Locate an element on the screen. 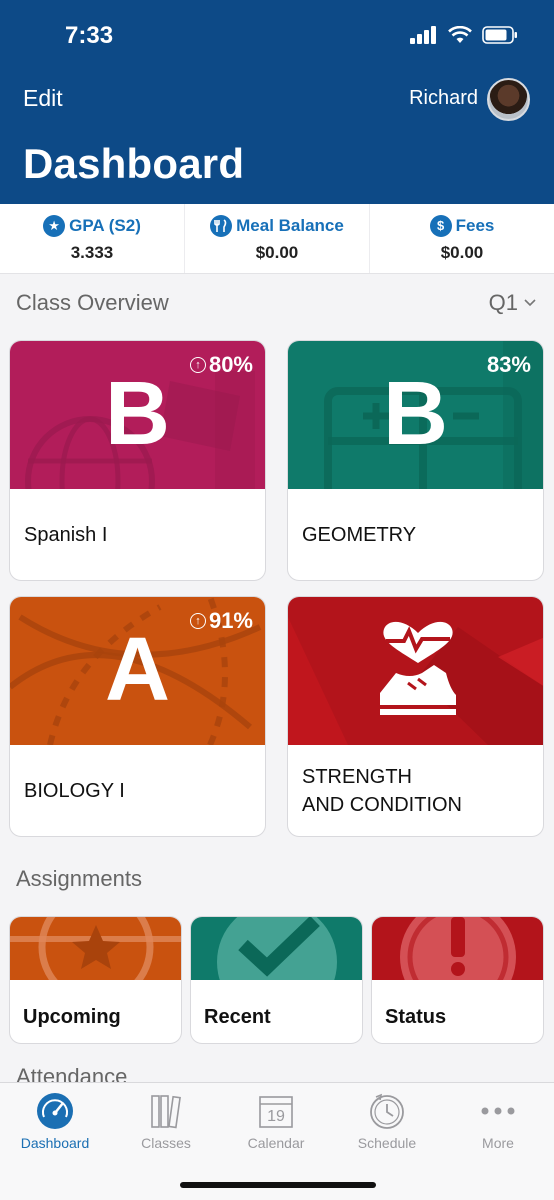 Image resolution: width=554 pixels, height=1200 pixels. stat-gpa: ★ GPA (S2) 3.333 is located at coordinates (92, 238).